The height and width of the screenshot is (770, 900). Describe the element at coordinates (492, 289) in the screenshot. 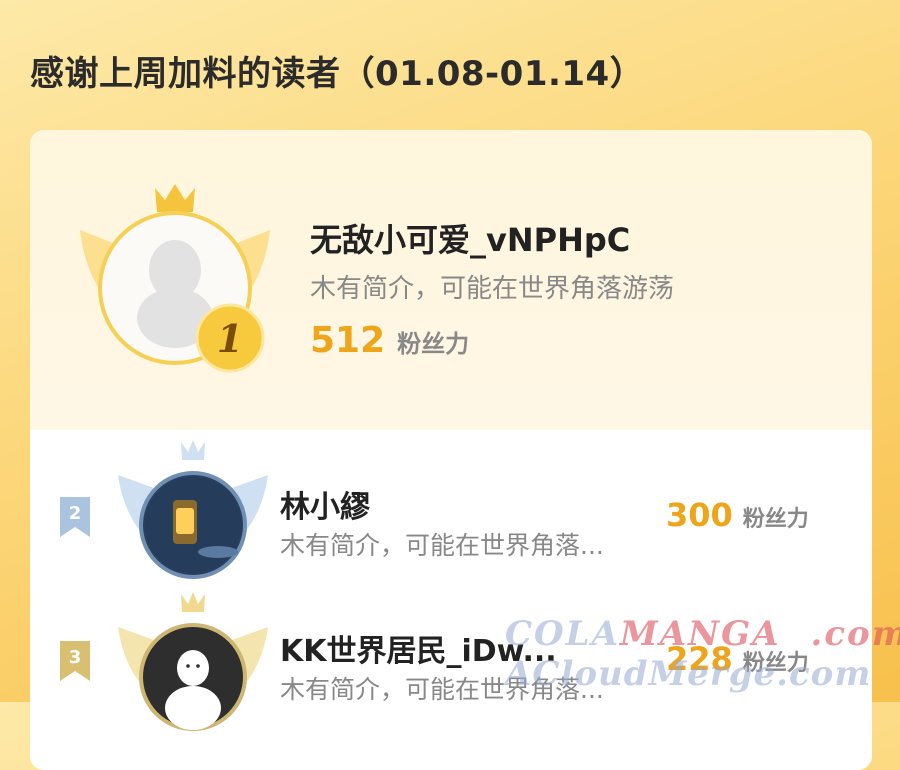

I see `first-place-bio: 木有简介，可能在世界角落游荡` at that location.